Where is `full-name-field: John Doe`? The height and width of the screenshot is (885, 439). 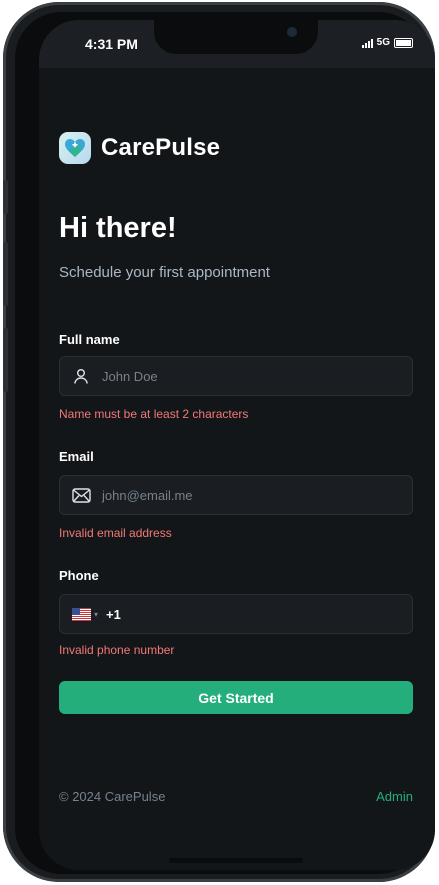 full-name-field: John Doe is located at coordinates (236, 376).